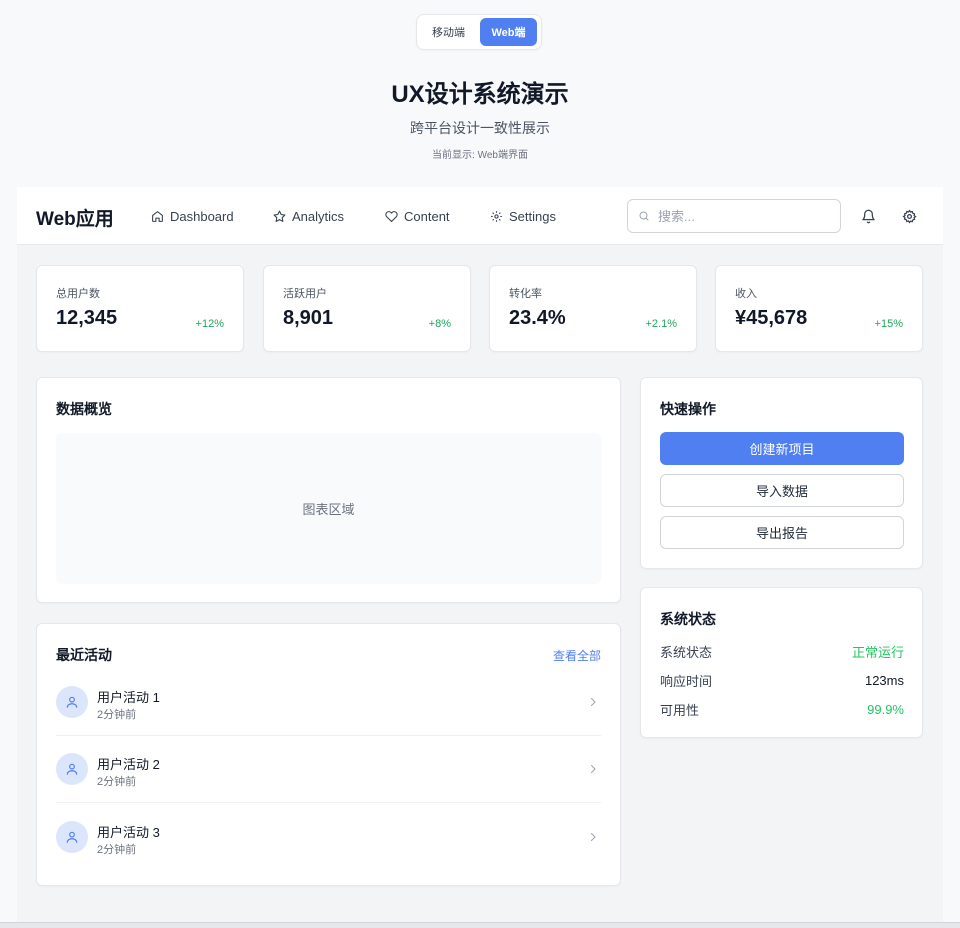  Describe the element at coordinates (782, 680) in the screenshot. I see `status-row-response: 响应时间 123ms` at that location.